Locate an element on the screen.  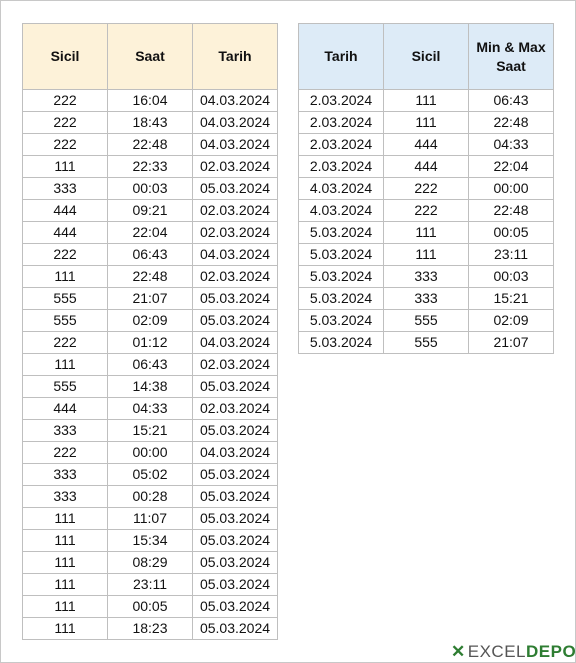
cell-min-max-saat: 00:05 is located at coordinates (511, 232).